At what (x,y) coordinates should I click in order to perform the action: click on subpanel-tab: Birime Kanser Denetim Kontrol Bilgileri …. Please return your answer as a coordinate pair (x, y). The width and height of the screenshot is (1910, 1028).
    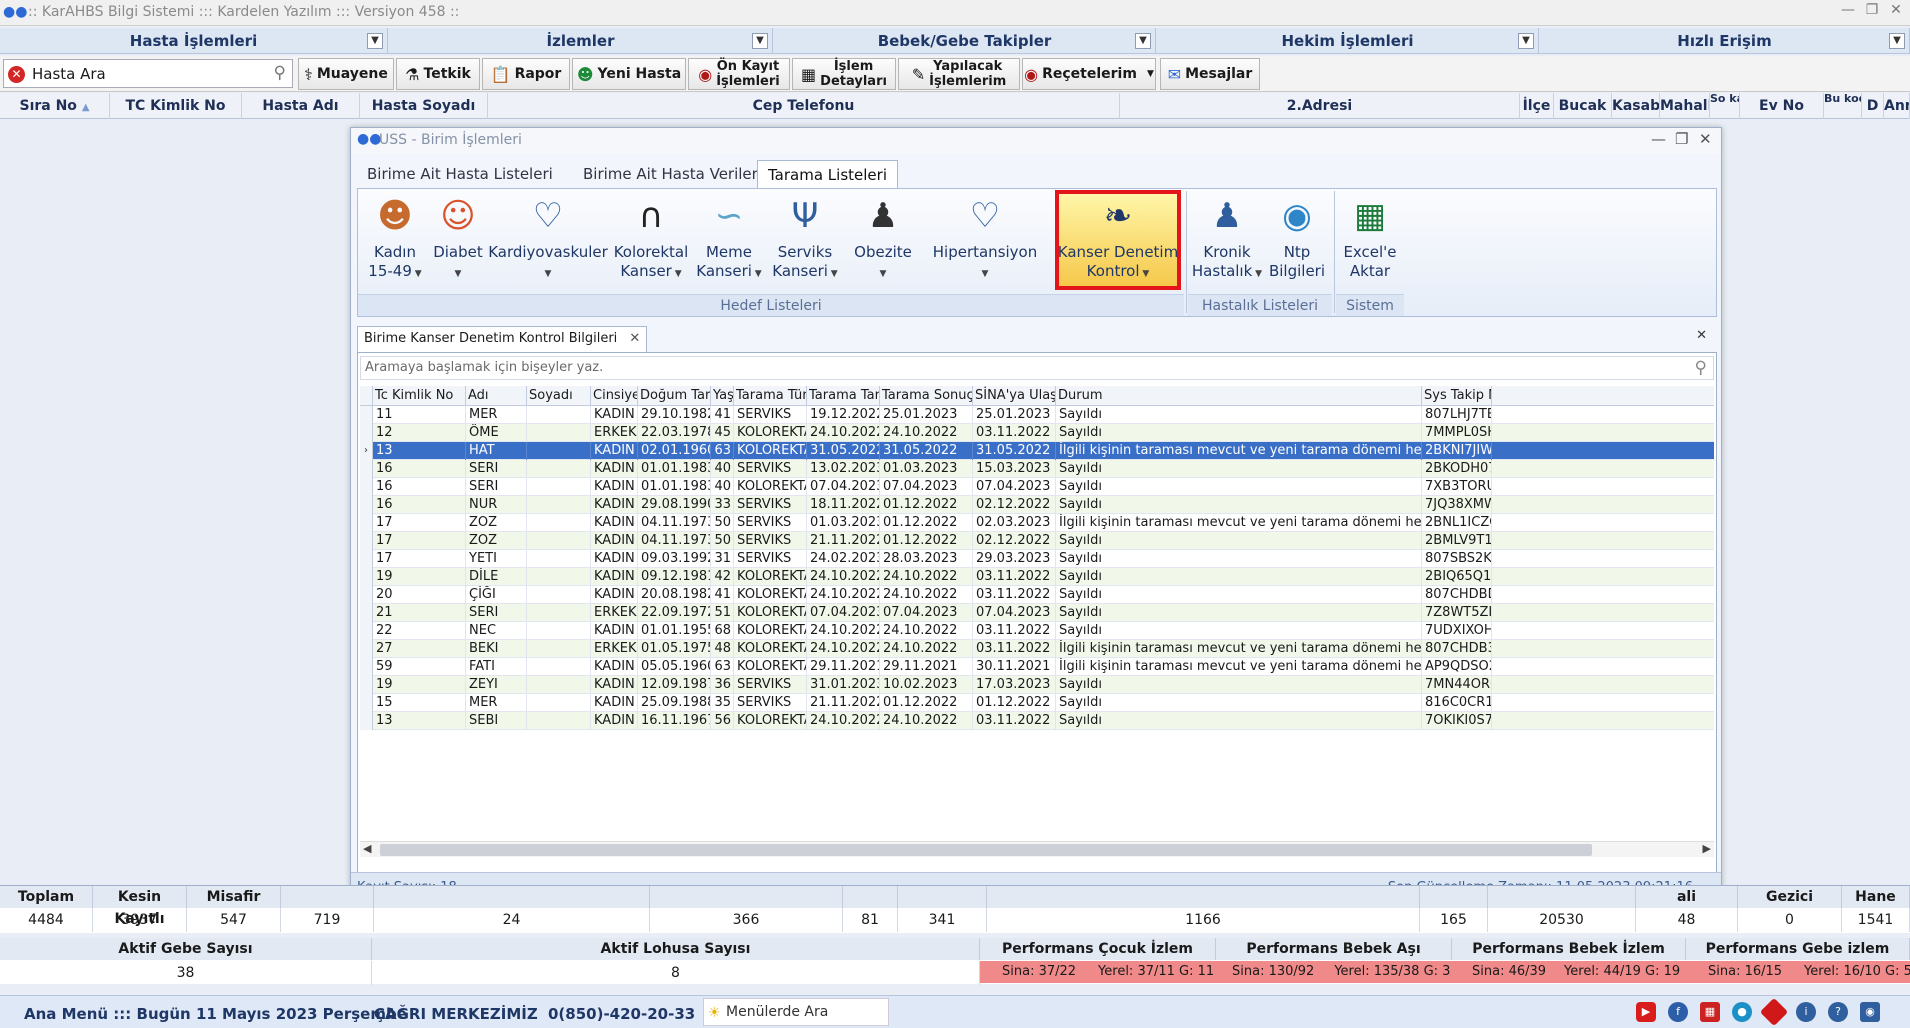
    Looking at the image, I should click on (502, 339).